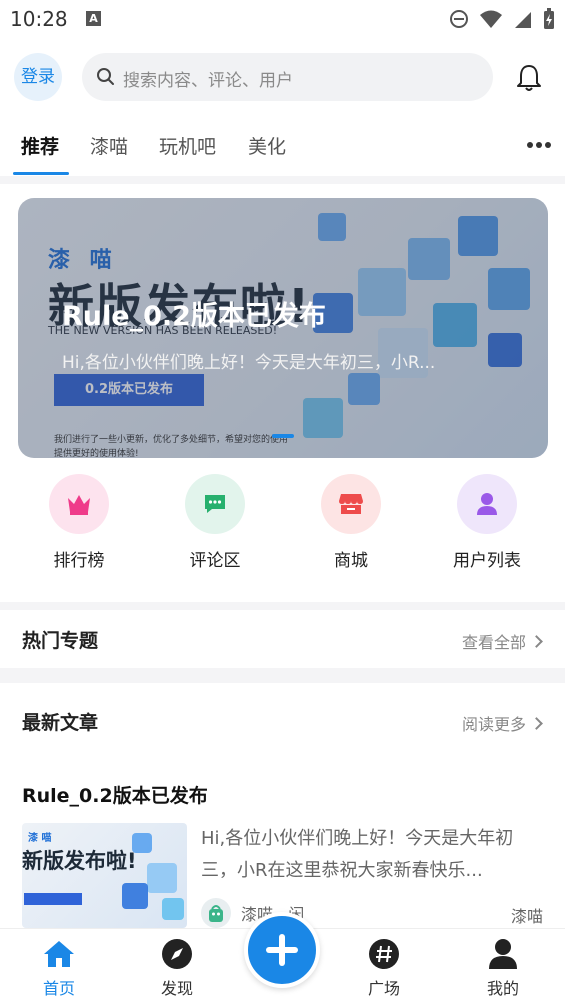 This screenshot has height=1004, width=565. What do you see at coordinates (351, 561) in the screenshot?
I see `quick-link-label: 商城` at bounding box center [351, 561].